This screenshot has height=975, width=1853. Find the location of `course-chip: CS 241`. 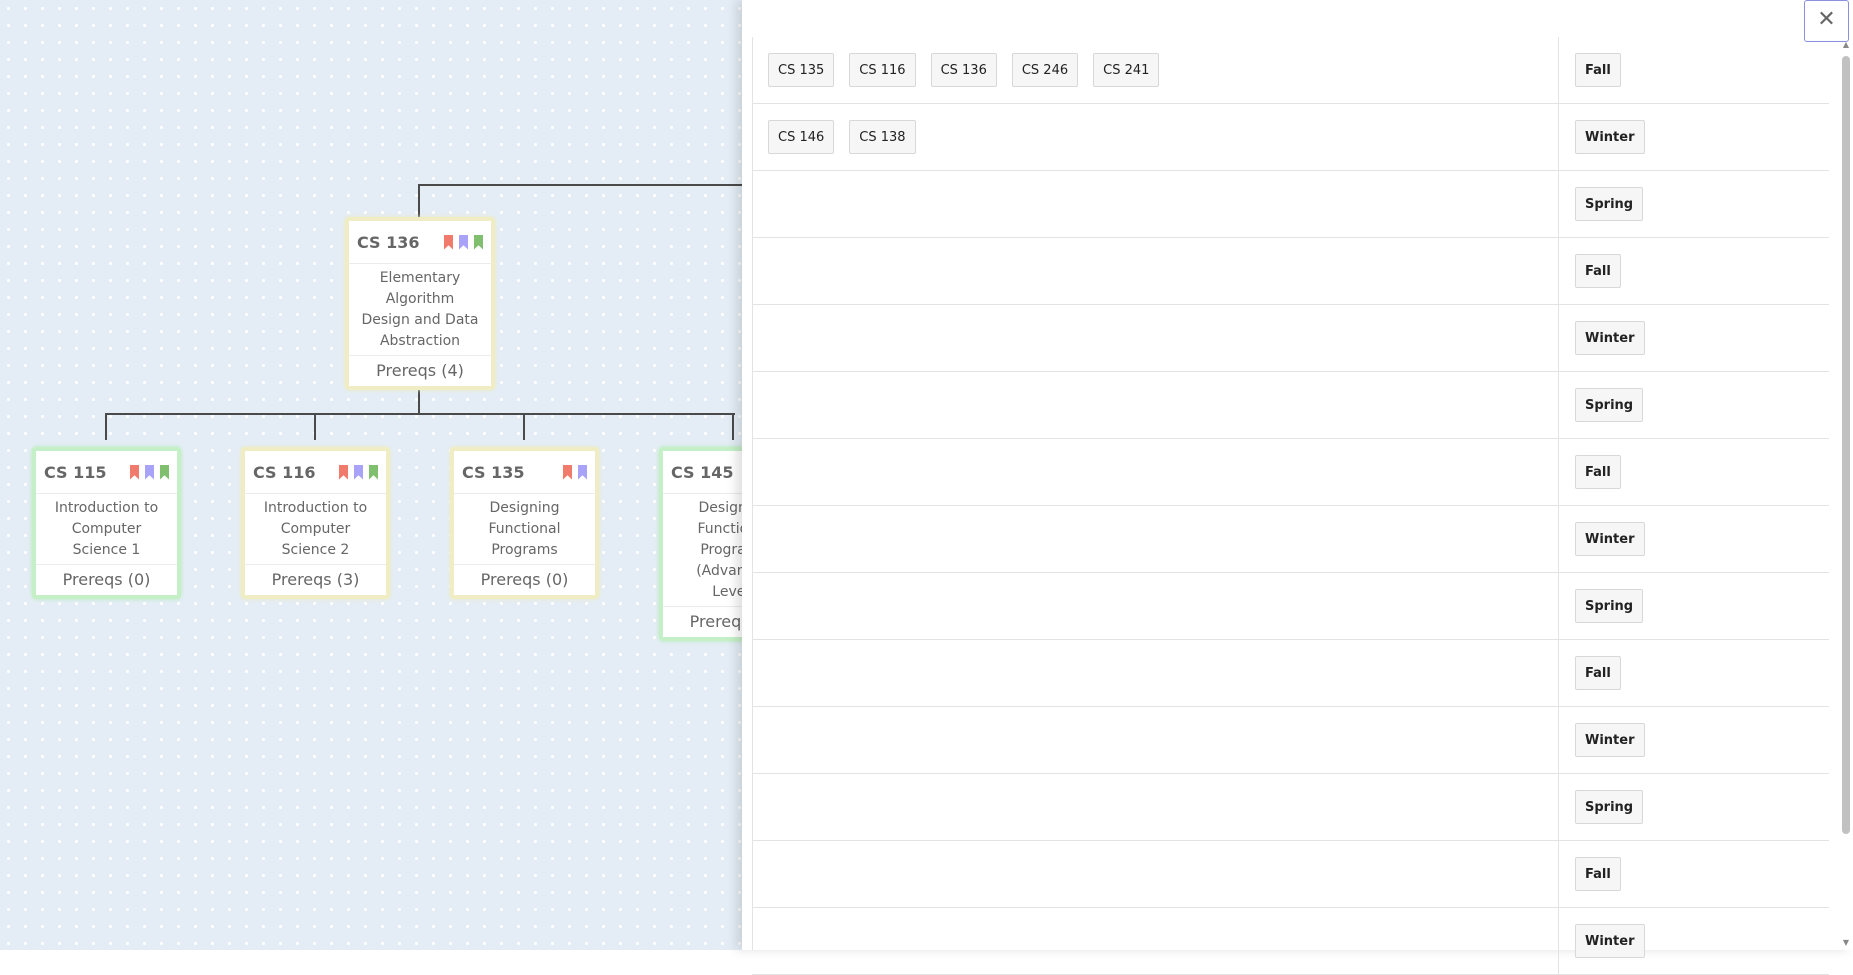

course-chip: CS 241 is located at coordinates (1126, 70).